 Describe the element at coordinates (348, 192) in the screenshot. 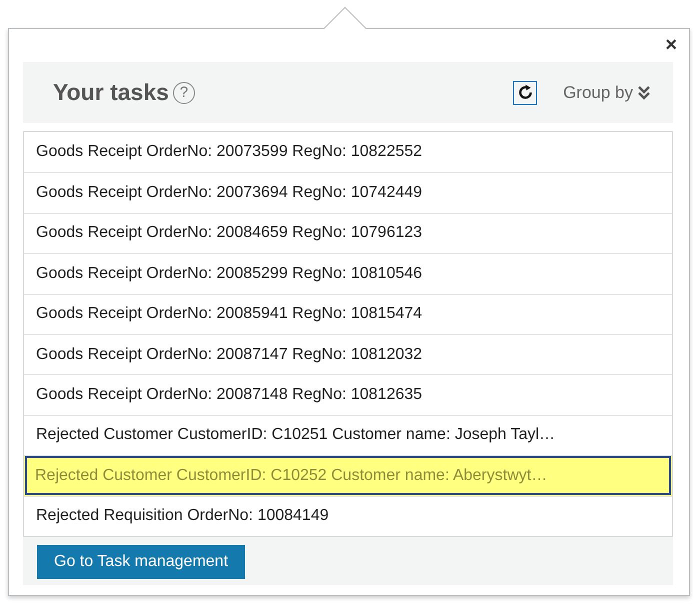

I see `task-item: Goods Receipt OrderNo: 20073694 RegNo: 10742449` at that location.